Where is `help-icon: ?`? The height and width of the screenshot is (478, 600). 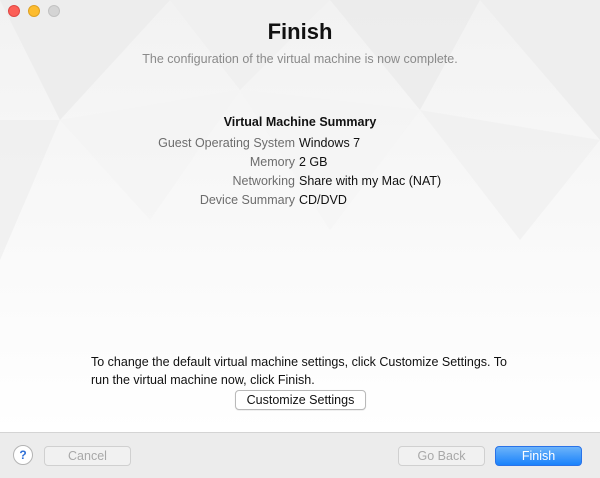
help-icon: ? is located at coordinates (23, 455).